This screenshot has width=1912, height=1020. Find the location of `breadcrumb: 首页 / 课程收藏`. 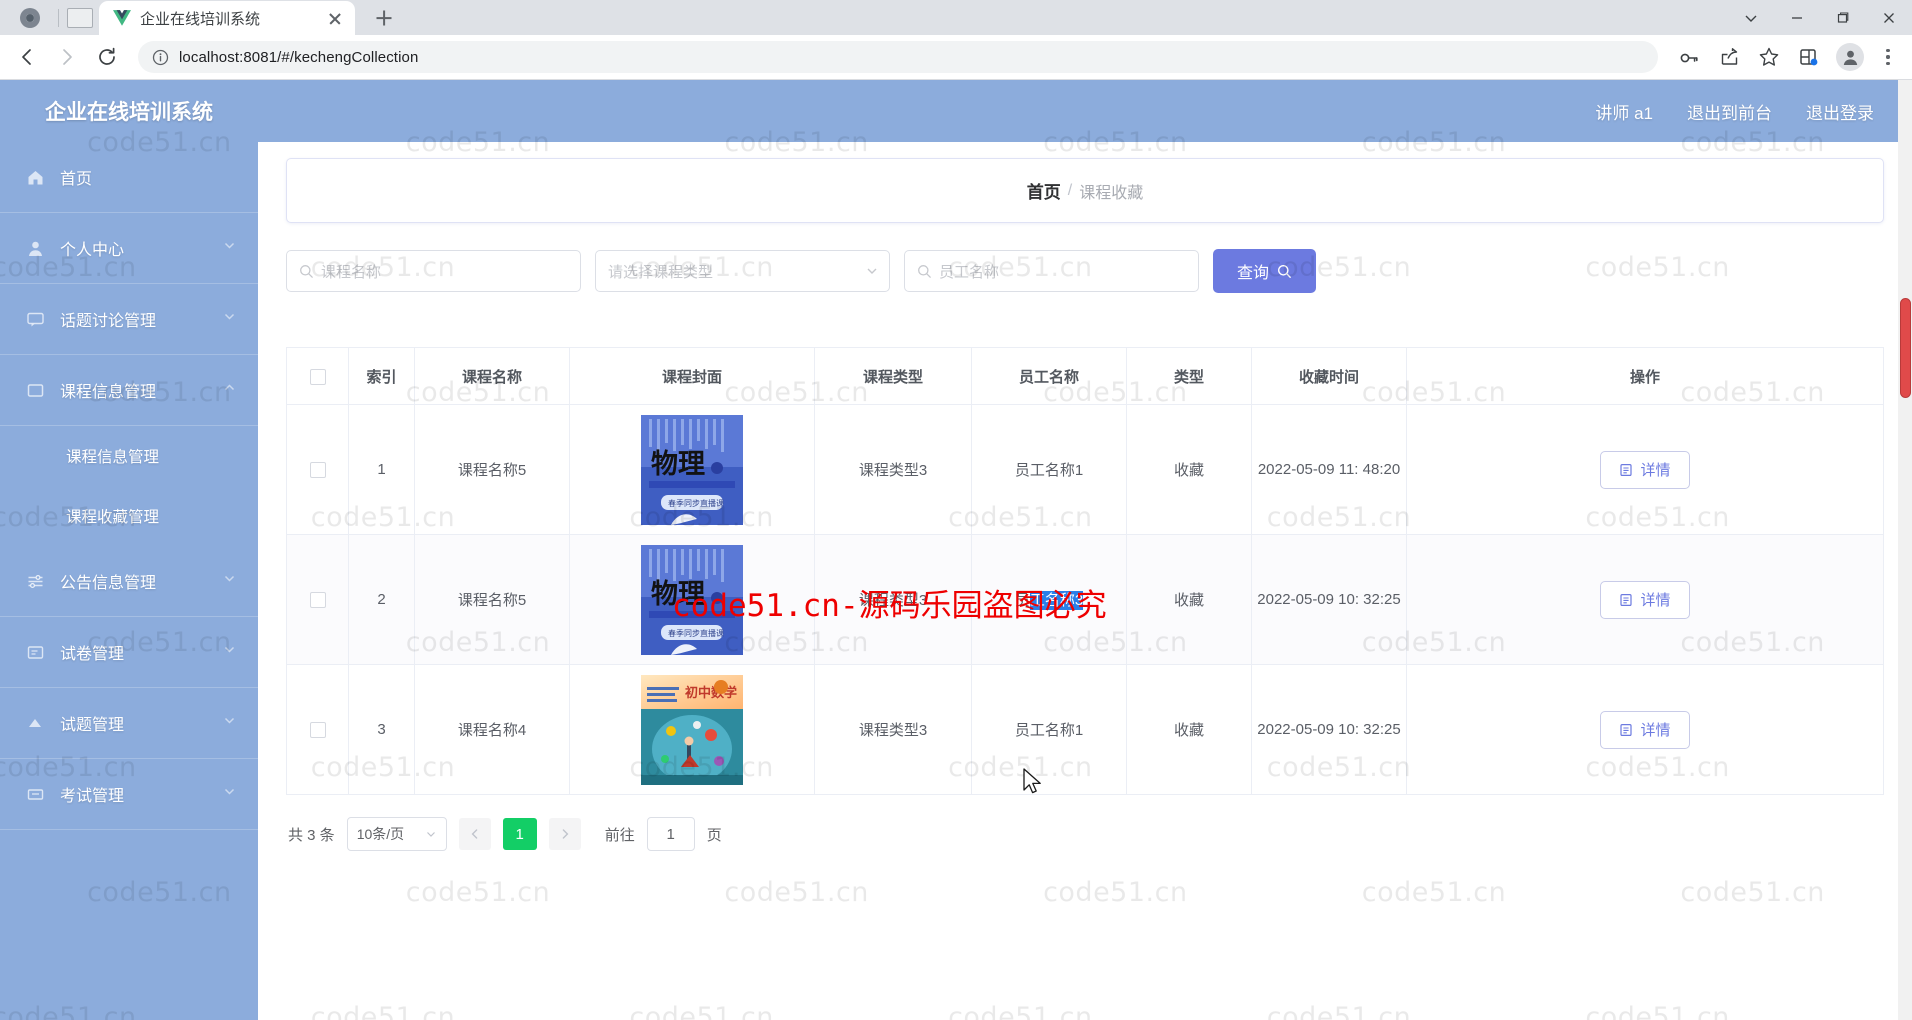

breadcrumb: 首页 / 课程收藏 is located at coordinates (1085, 190).